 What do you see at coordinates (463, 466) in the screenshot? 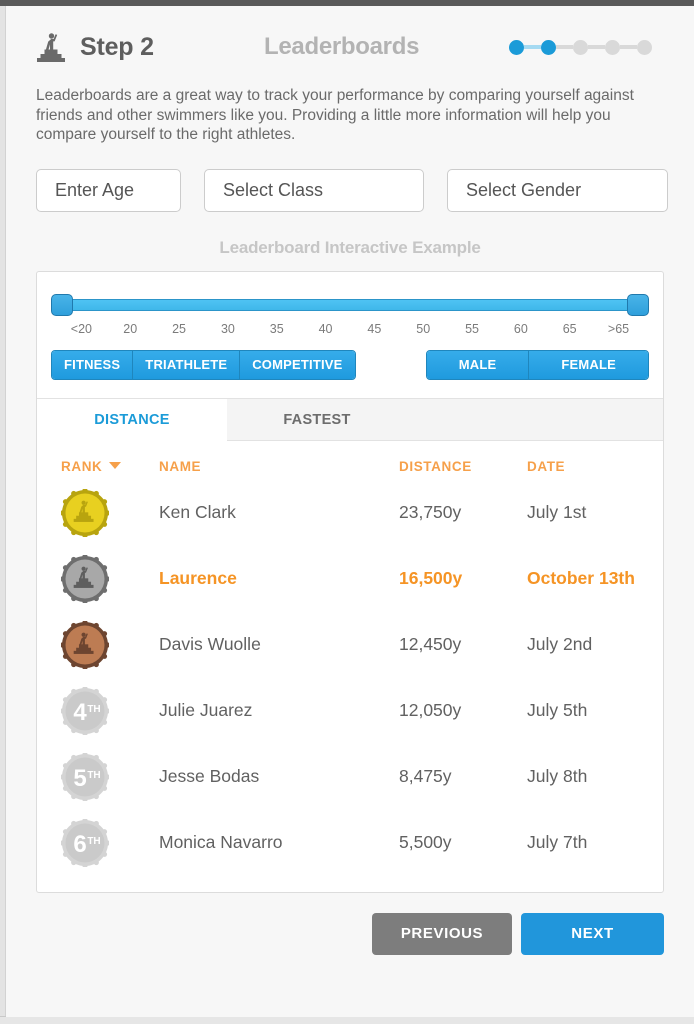
I see `column-header-distance: DISTANCE` at bounding box center [463, 466].